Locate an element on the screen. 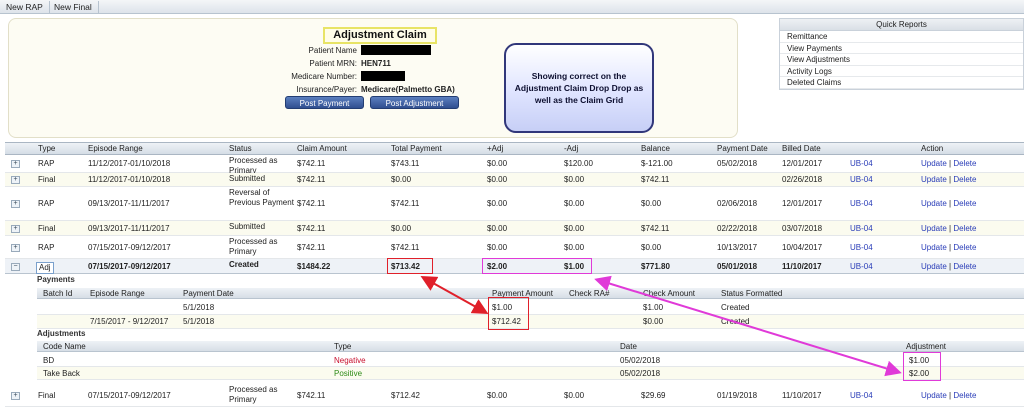 This screenshot has height=409, width=1024. red-arrow is located at coordinates (454, 295).